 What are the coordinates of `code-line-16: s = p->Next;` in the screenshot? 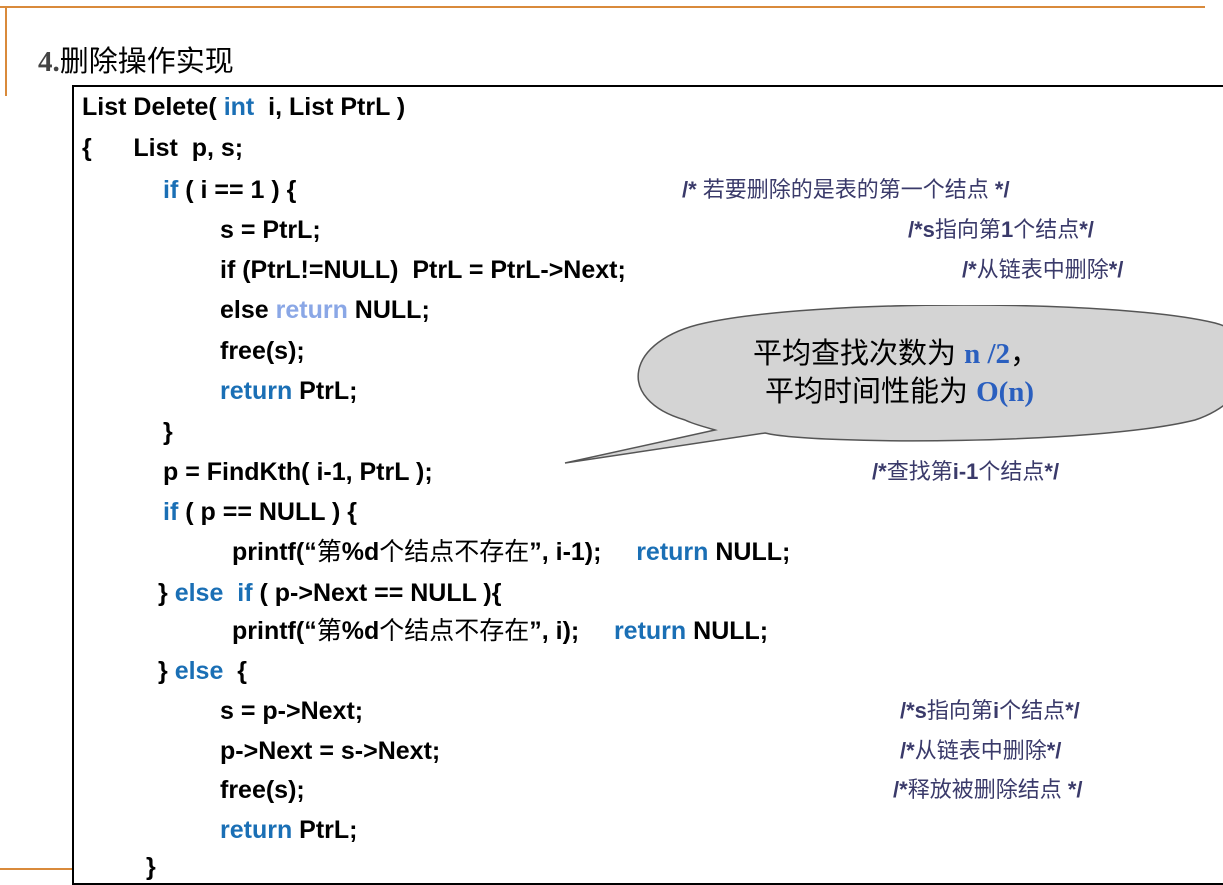 It's located at (292, 711).